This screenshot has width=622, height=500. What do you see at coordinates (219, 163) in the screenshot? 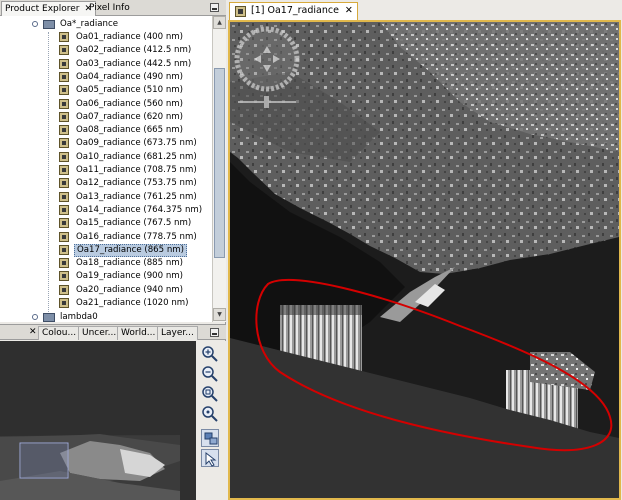
I see `scroll-thumb` at bounding box center [219, 163].